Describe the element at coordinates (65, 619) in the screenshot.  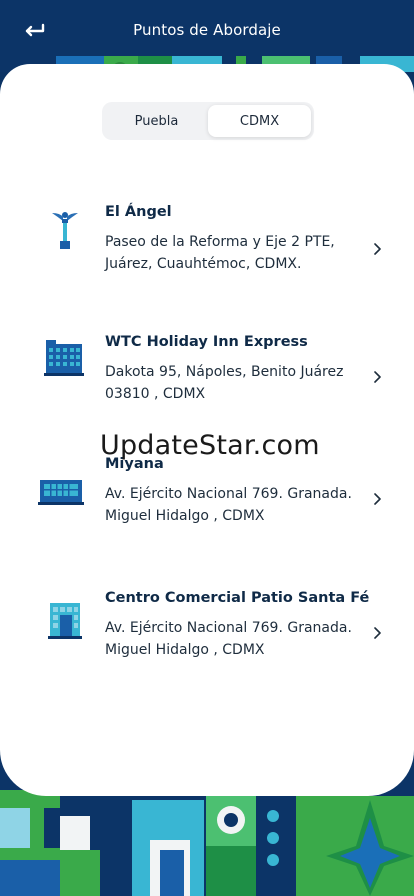
I see `mall-building-icon` at that location.